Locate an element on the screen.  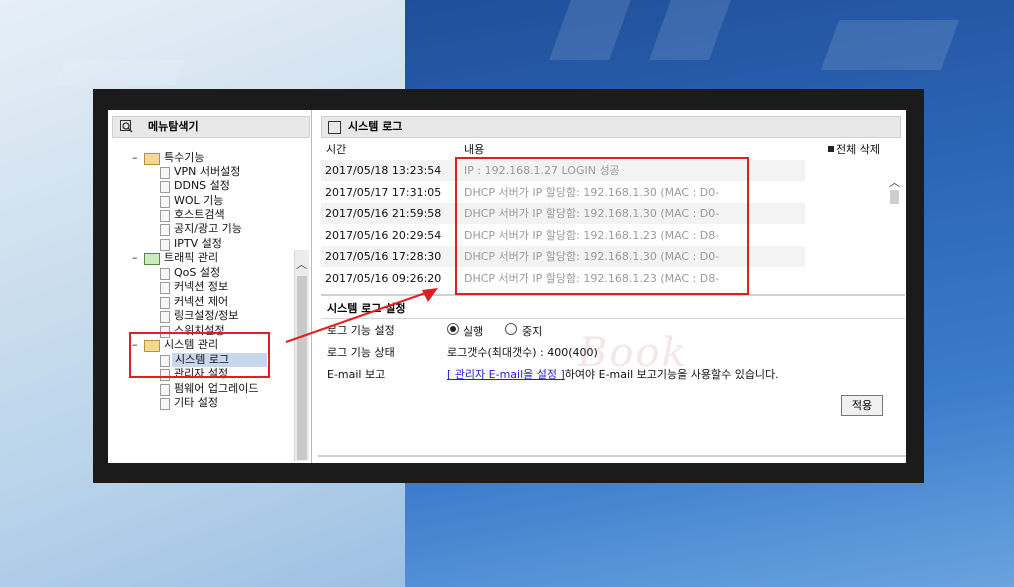
stop-radio is located at coordinates (511, 329).